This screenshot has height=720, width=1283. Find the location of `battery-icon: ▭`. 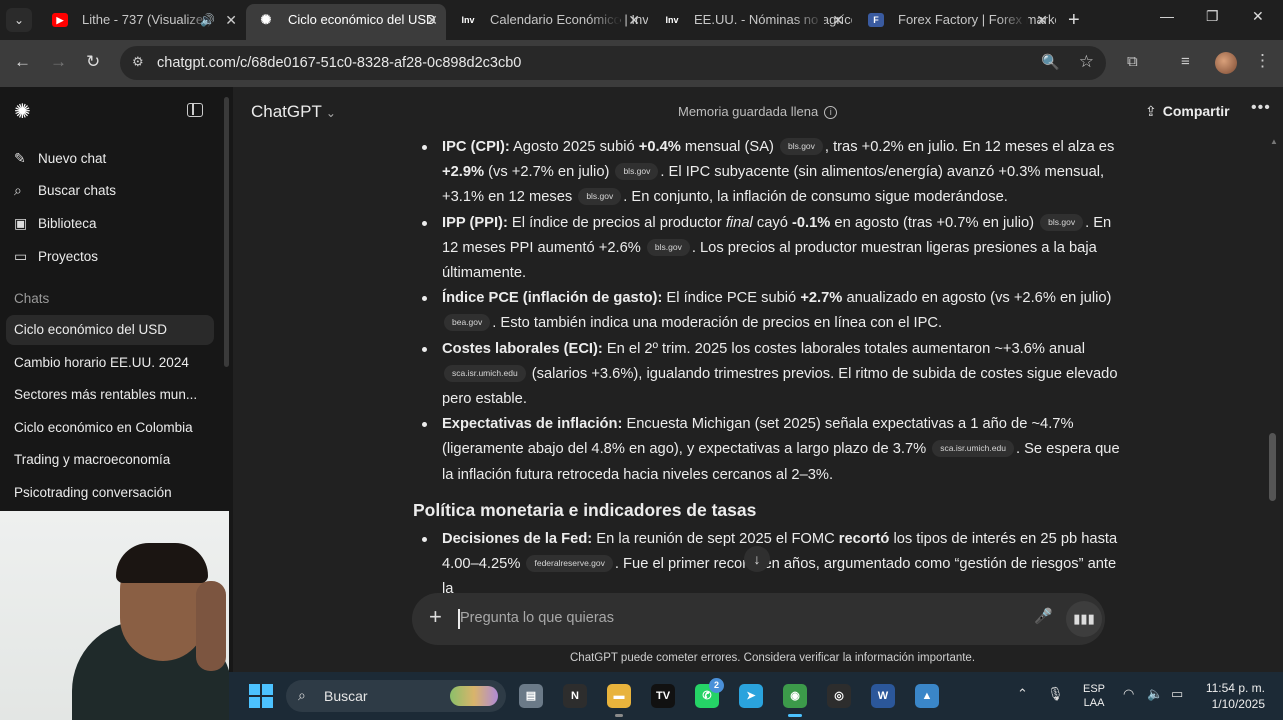

battery-icon: ▭ is located at coordinates (1177, 694).